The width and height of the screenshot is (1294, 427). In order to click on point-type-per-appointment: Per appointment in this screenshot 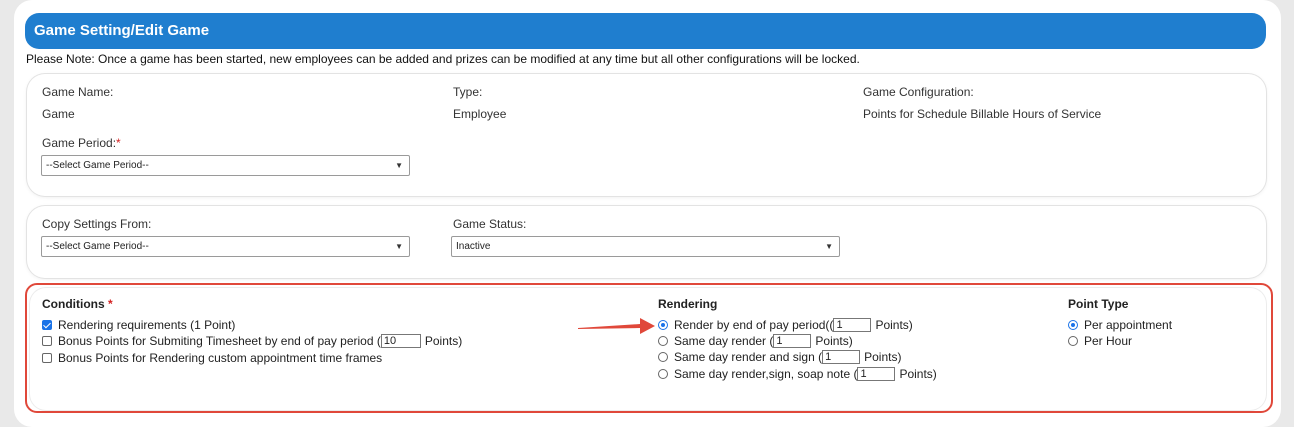, I will do `click(1120, 325)`.